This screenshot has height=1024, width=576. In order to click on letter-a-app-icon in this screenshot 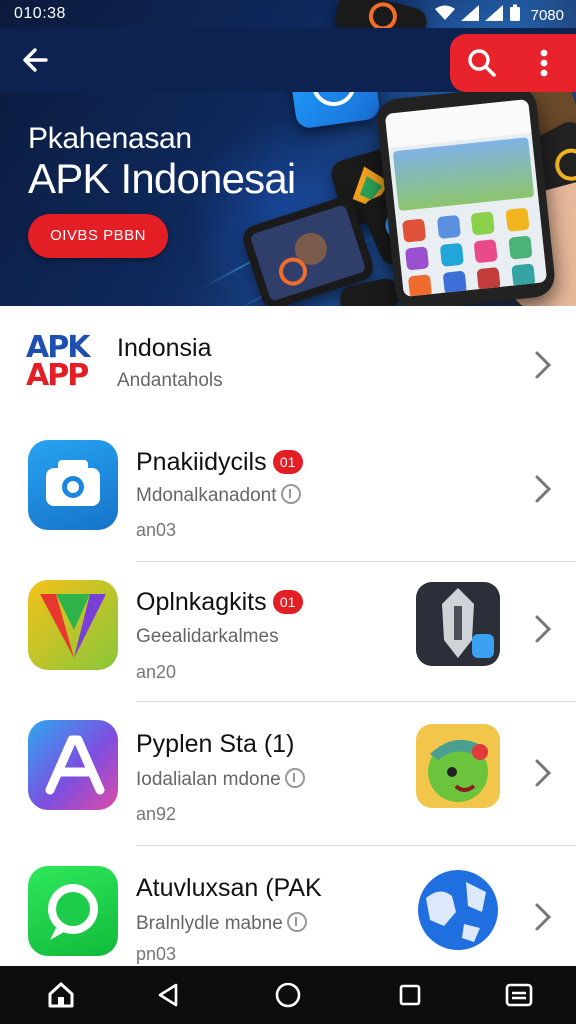, I will do `click(73, 765)`.